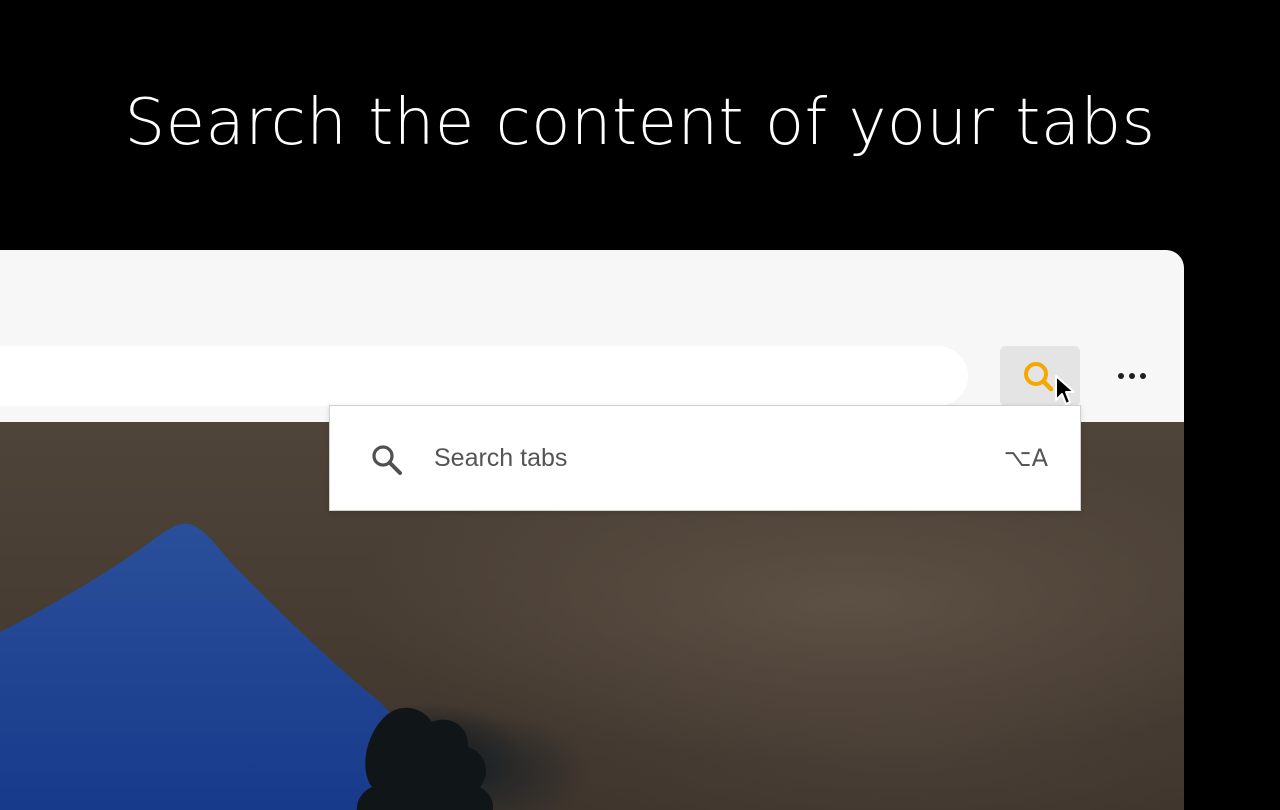  I want to click on search-icon, so click(387, 460).